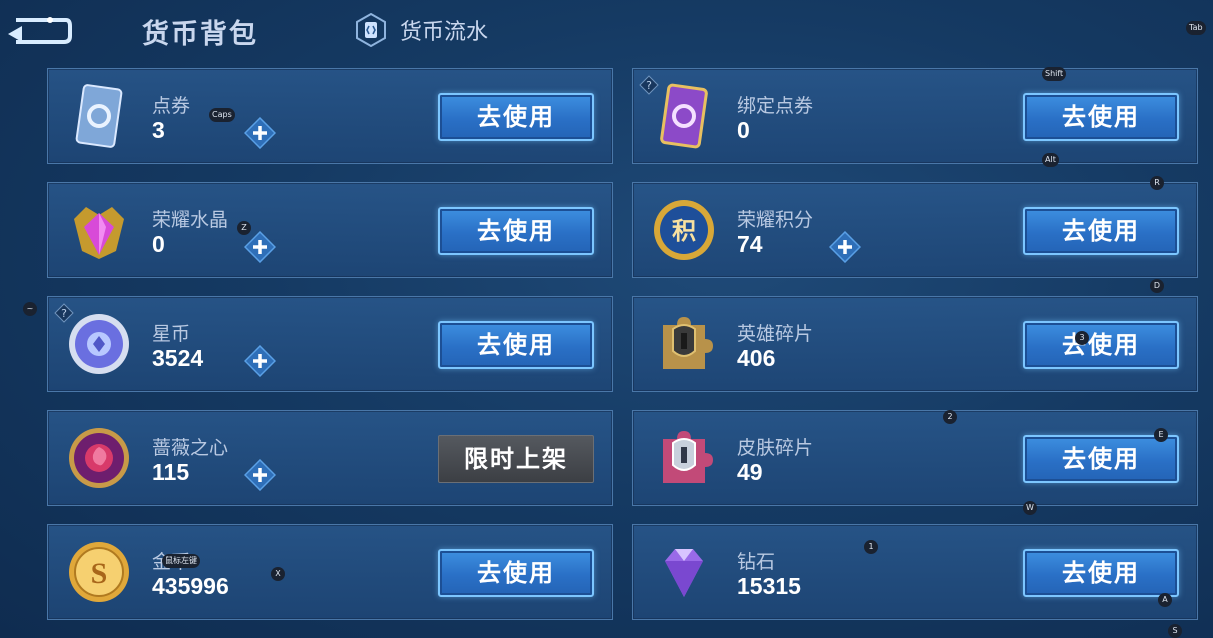 This screenshot has height=638, width=1213. What do you see at coordinates (871, 547) in the screenshot?
I see `key-hint-1: 1` at bounding box center [871, 547].